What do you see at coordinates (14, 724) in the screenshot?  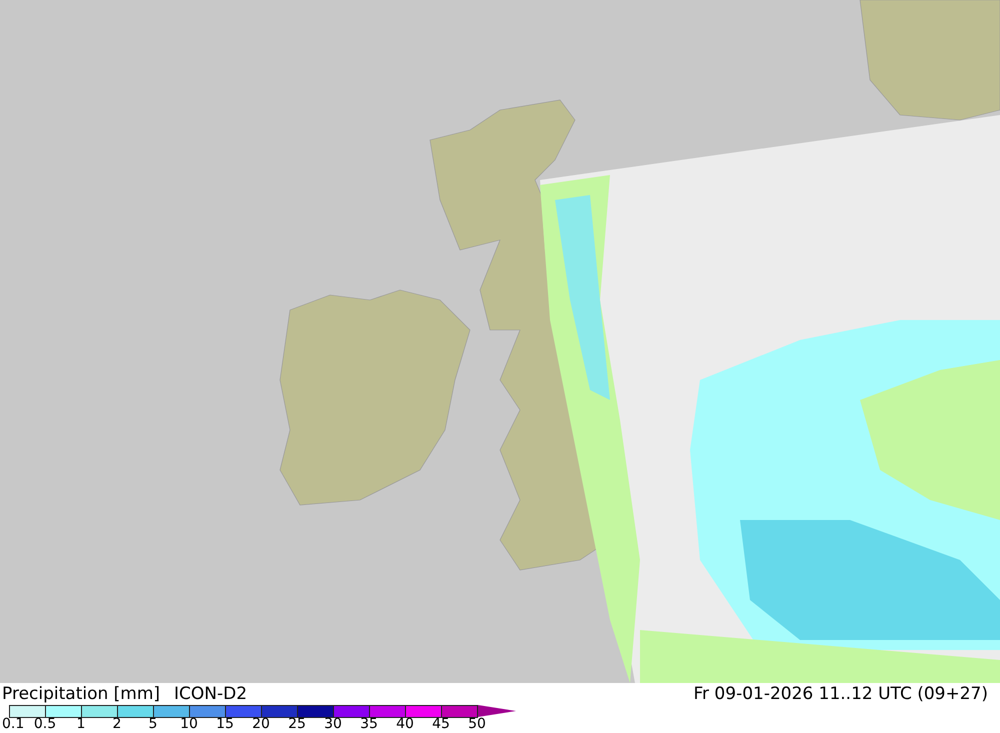 I see `scale-label: 0.1` at bounding box center [14, 724].